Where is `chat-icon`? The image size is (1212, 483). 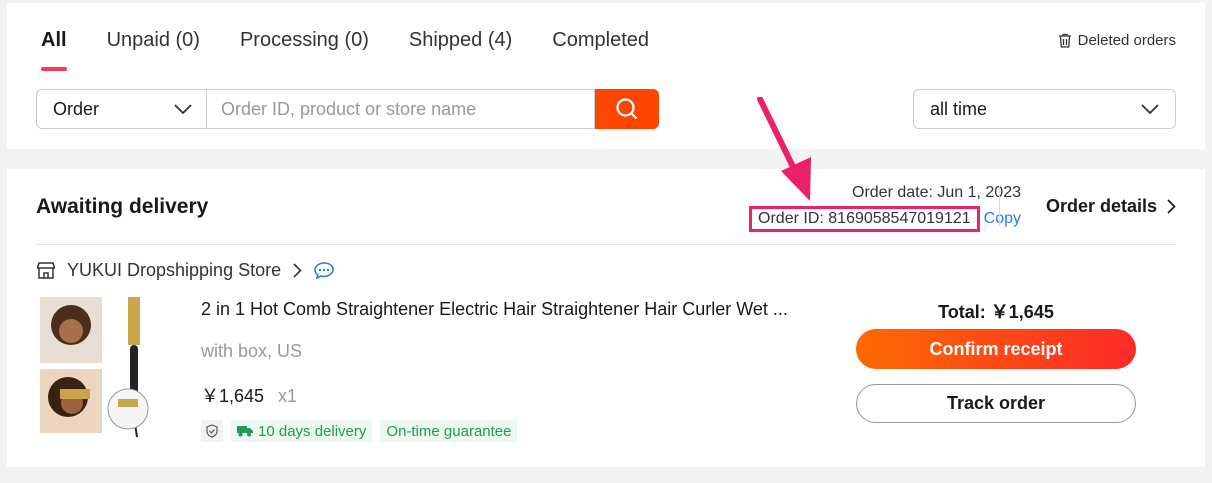 chat-icon is located at coordinates (324, 270).